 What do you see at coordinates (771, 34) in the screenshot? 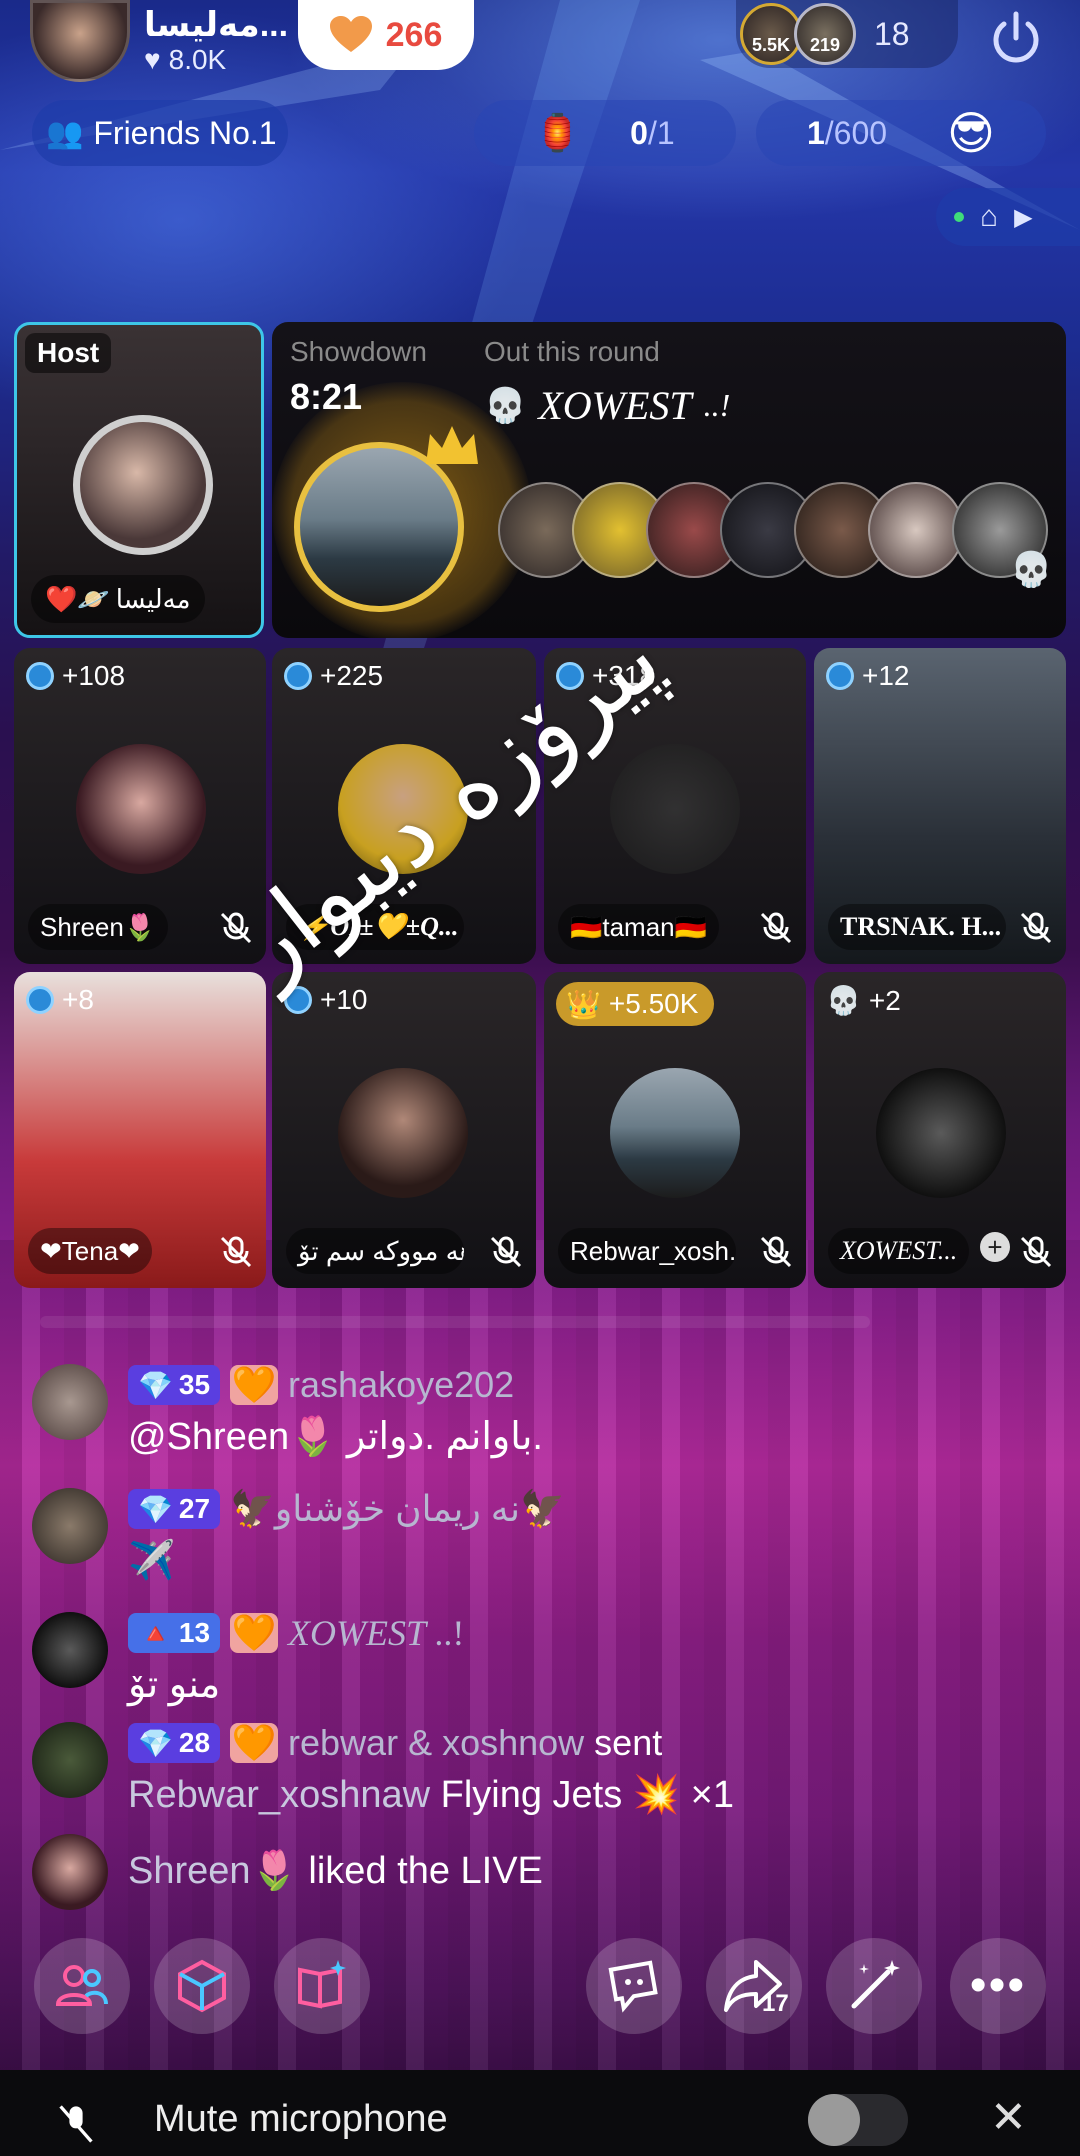
I see `top-viewer-avatar: 5.5K` at bounding box center [771, 34].